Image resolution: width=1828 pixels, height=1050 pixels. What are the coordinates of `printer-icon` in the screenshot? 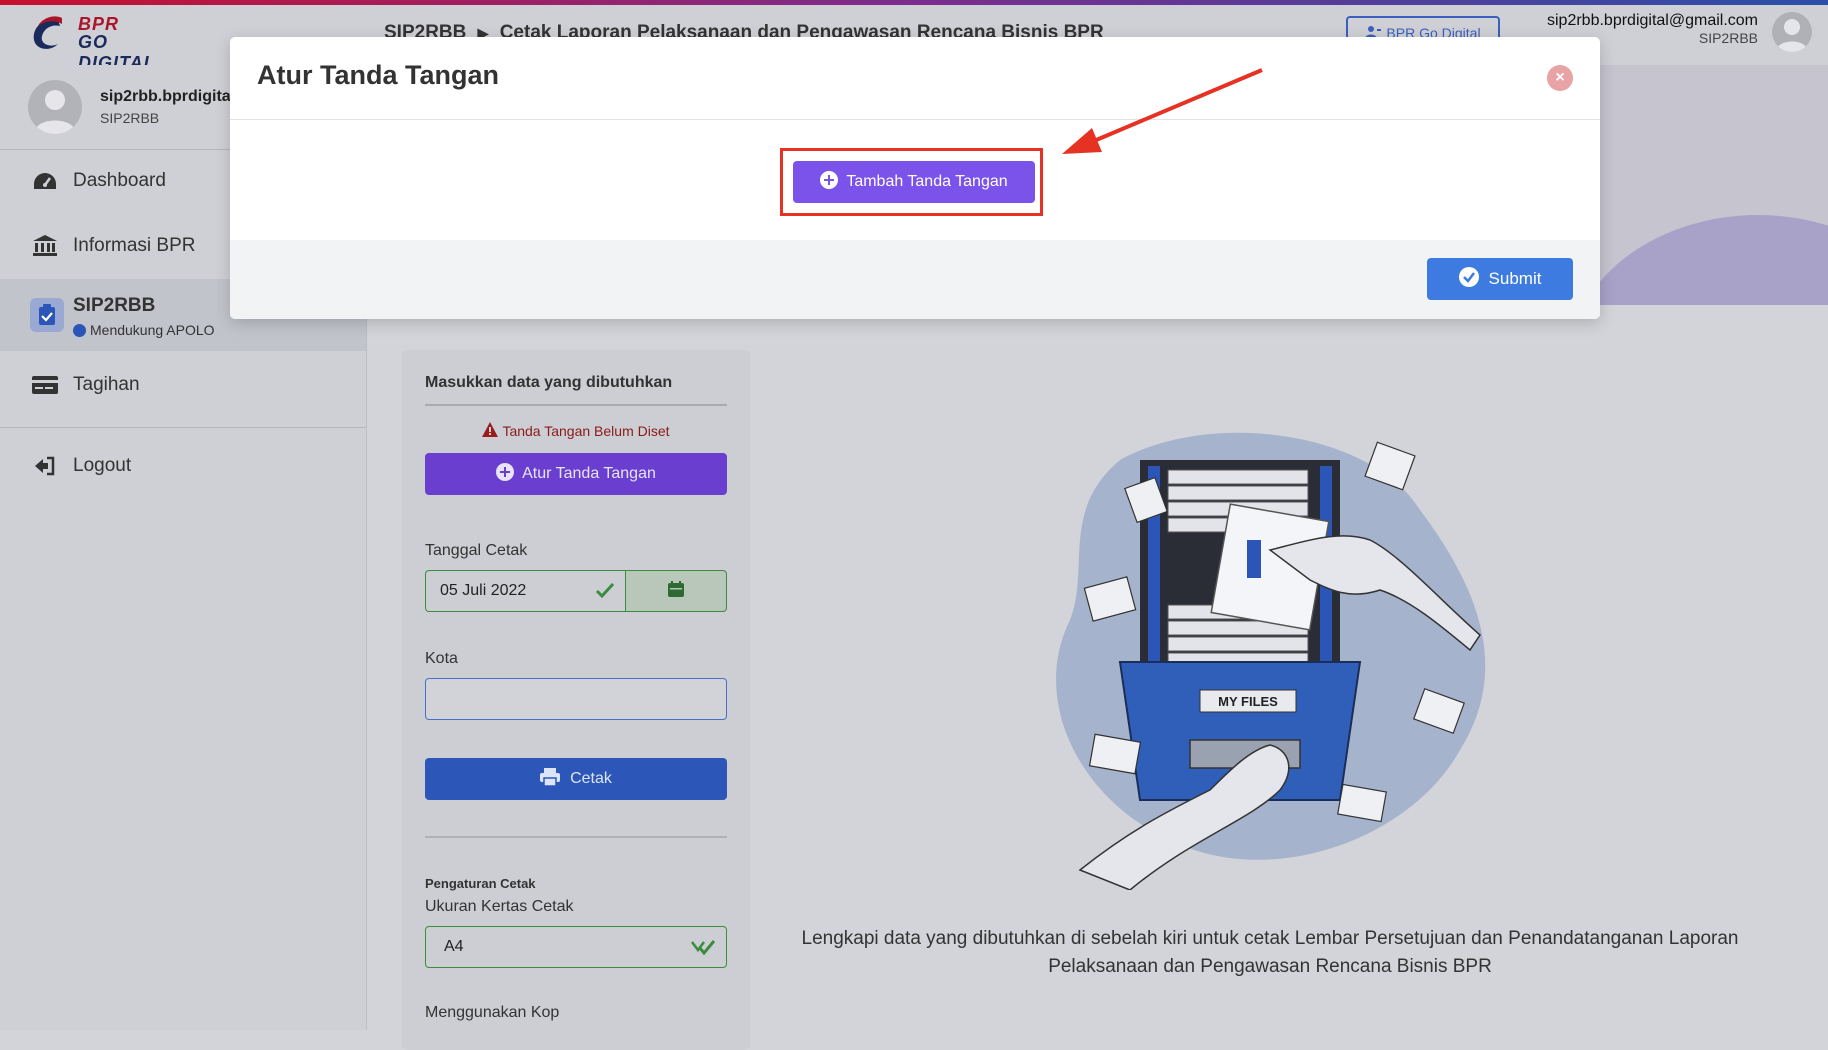 It's located at (550, 779).